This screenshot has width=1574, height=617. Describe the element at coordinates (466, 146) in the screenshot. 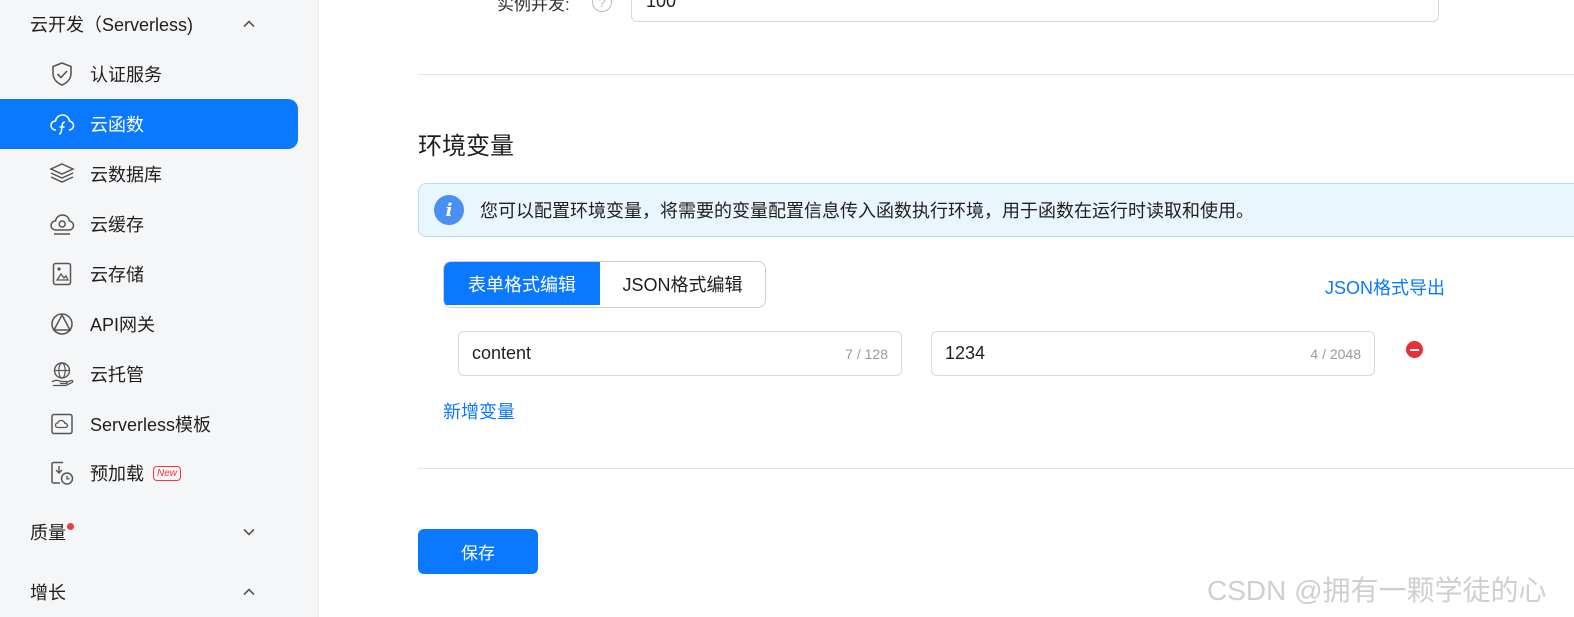

I see `section-title: 环境变量` at that location.